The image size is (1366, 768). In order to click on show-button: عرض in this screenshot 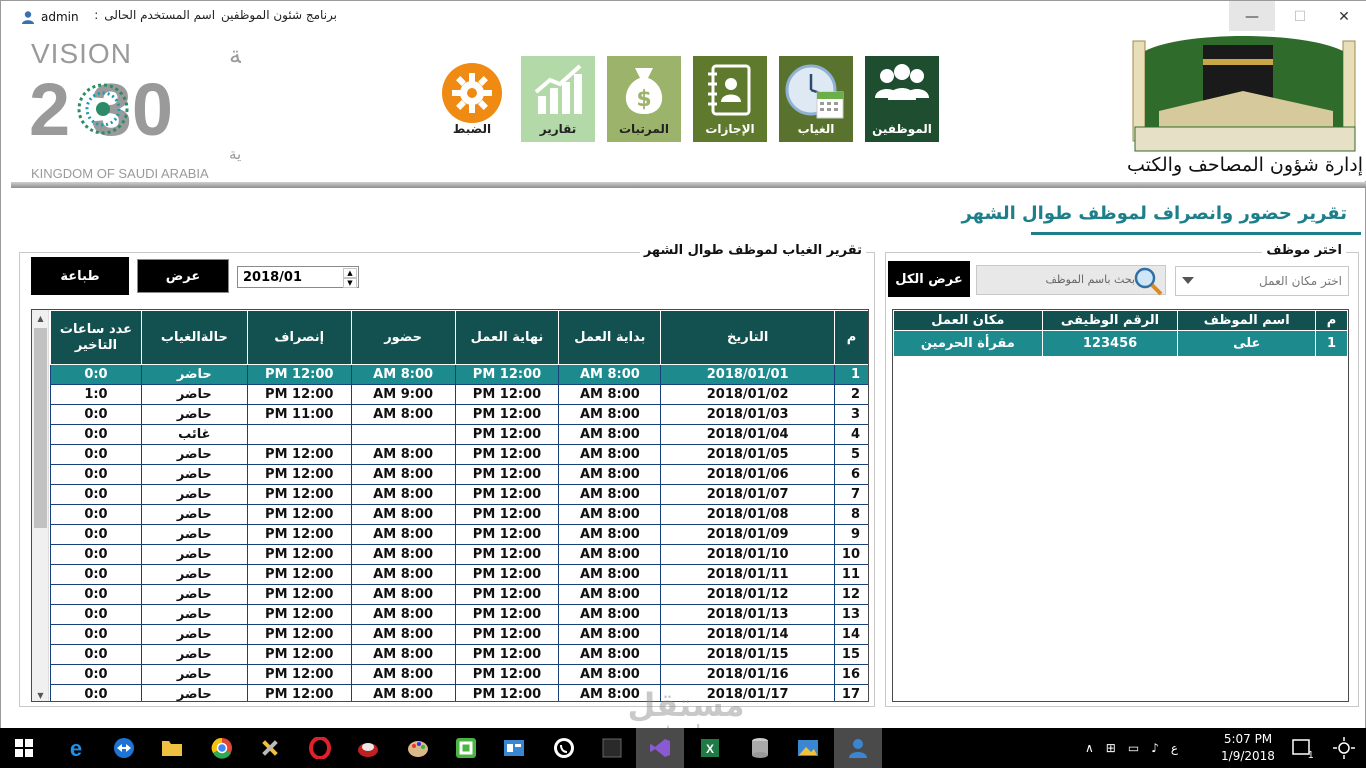, I will do `click(183, 276)`.